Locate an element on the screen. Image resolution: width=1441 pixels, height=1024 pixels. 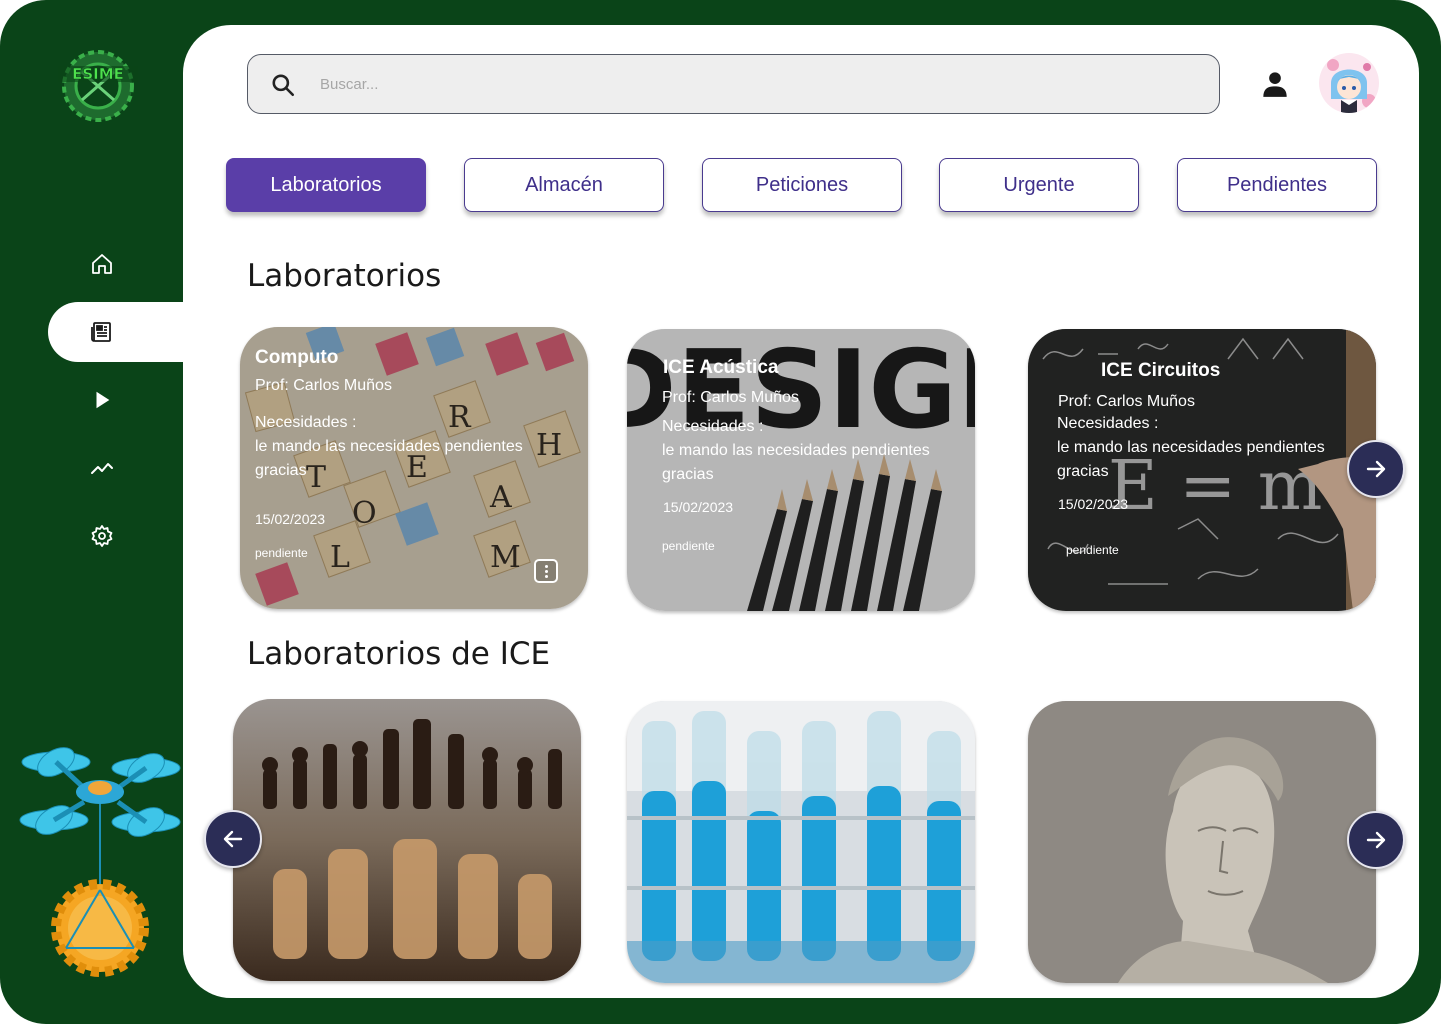
tab-urgente: Urgente is located at coordinates (1039, 185).